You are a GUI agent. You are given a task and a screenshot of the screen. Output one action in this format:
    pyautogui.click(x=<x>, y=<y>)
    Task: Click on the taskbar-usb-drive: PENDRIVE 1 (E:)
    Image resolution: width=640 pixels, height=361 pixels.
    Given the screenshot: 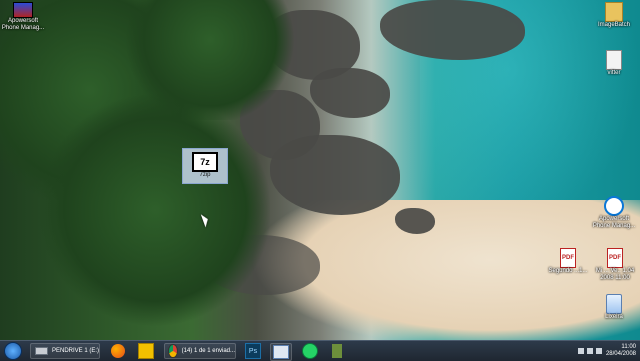 What is the action you would take?
    pyautogui.click(x=65, y=351)
    